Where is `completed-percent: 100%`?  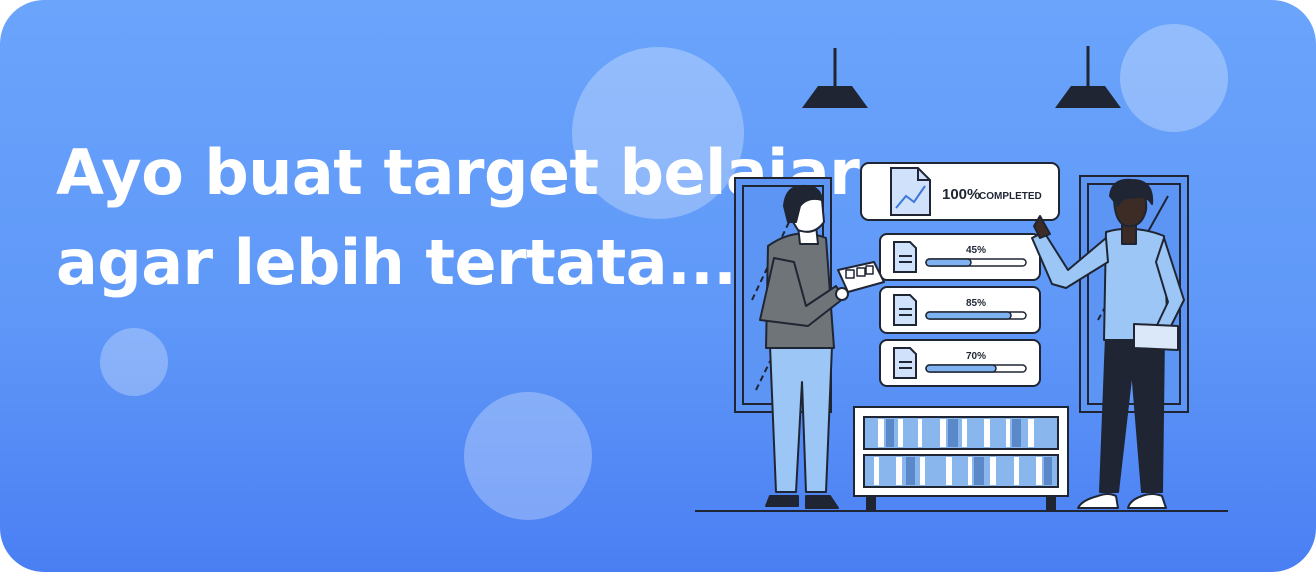 completed-percent: 100% is located at coordinates (961, 194).